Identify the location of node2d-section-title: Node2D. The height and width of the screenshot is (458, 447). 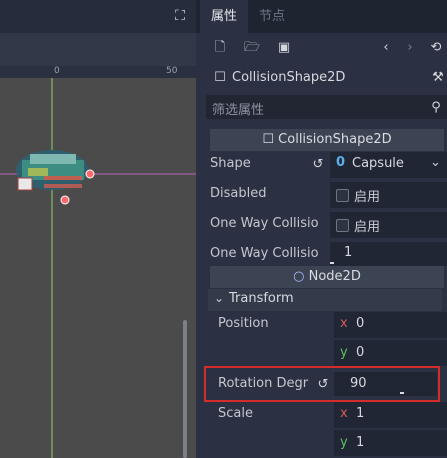
(334, 276).